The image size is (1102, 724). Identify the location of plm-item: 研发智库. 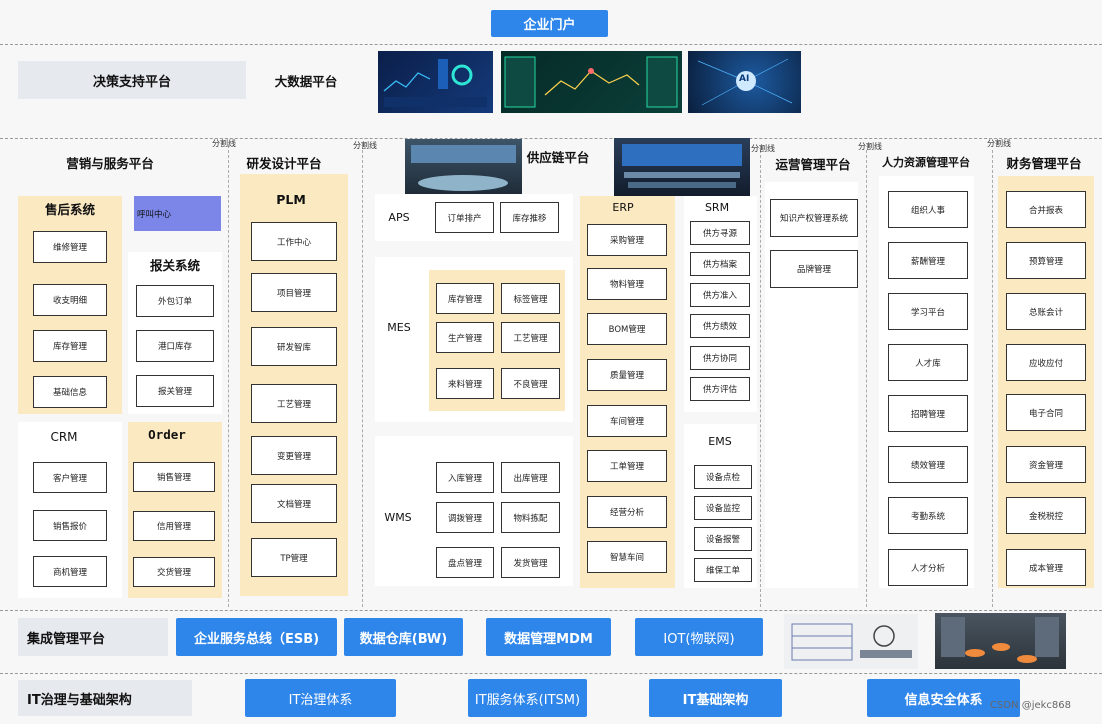
(294, 346).